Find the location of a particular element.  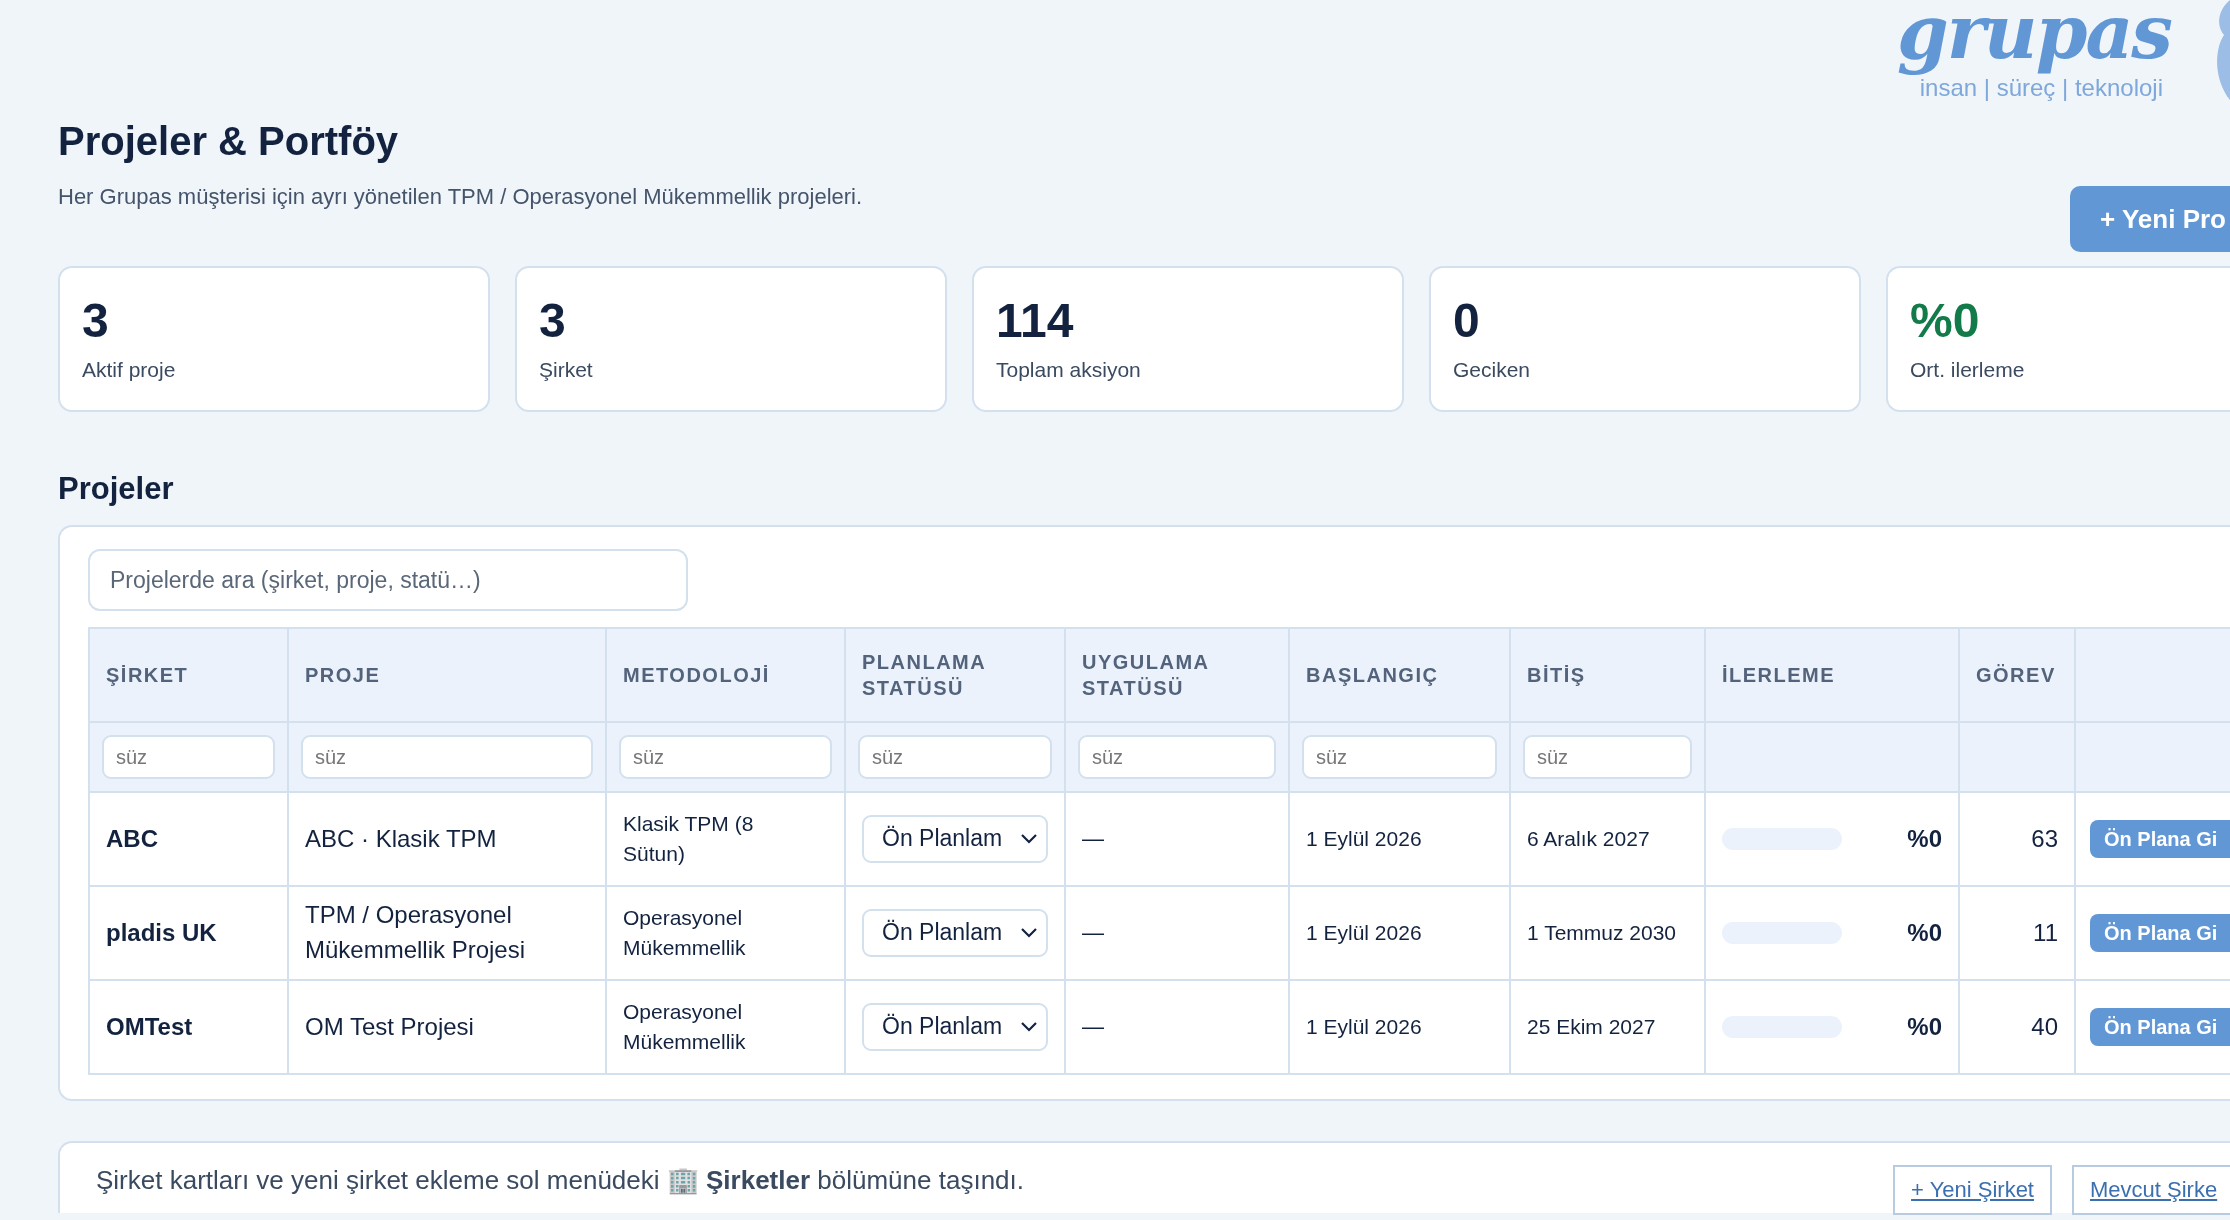

company-name: OMTest is located at coordinates (149, 1026).